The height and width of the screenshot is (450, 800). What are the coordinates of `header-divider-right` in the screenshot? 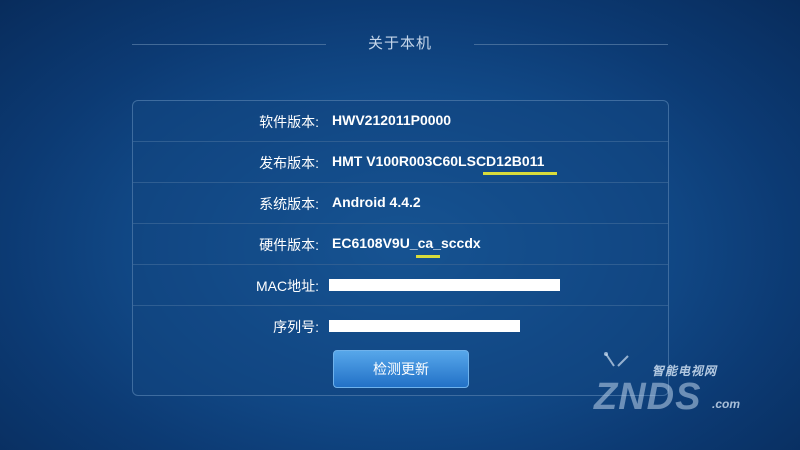 It's located at (571, 44).